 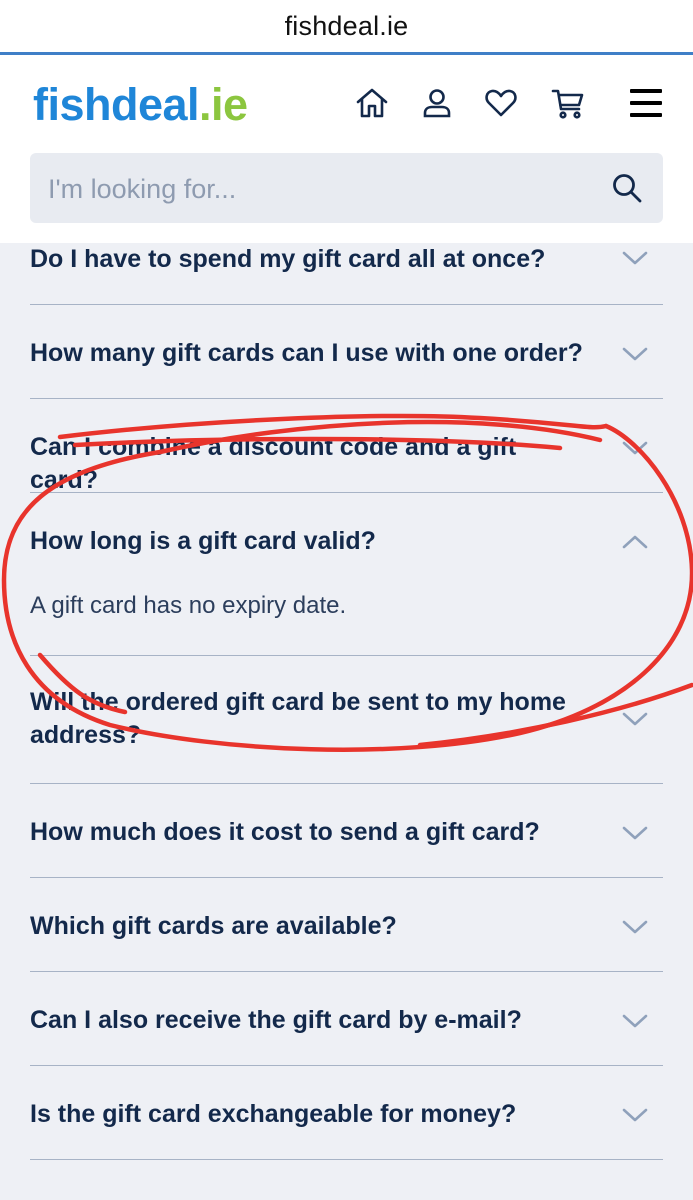 I want to click on faq-question: Is the gift card exchangeable for money?, so click(x=273, y=1114).